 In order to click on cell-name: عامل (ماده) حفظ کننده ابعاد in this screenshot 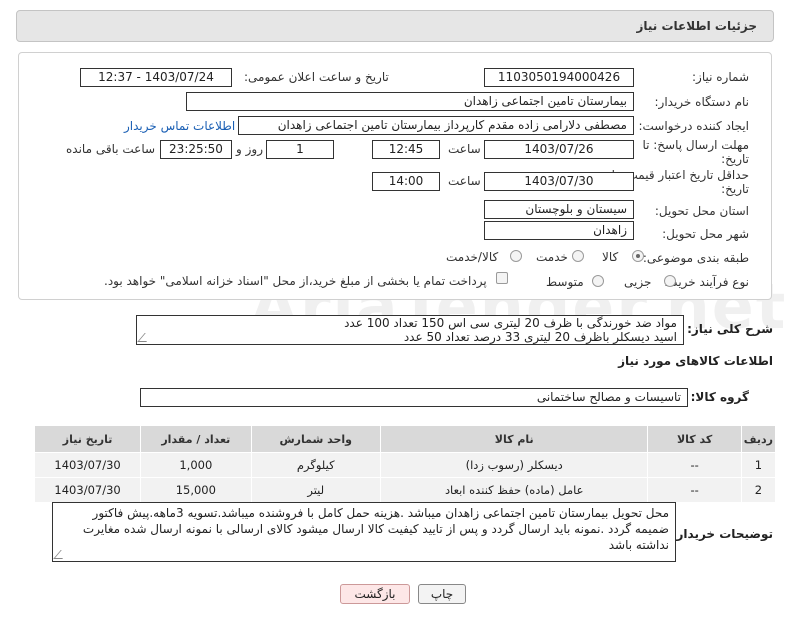, I will do `click(514, 490)`.